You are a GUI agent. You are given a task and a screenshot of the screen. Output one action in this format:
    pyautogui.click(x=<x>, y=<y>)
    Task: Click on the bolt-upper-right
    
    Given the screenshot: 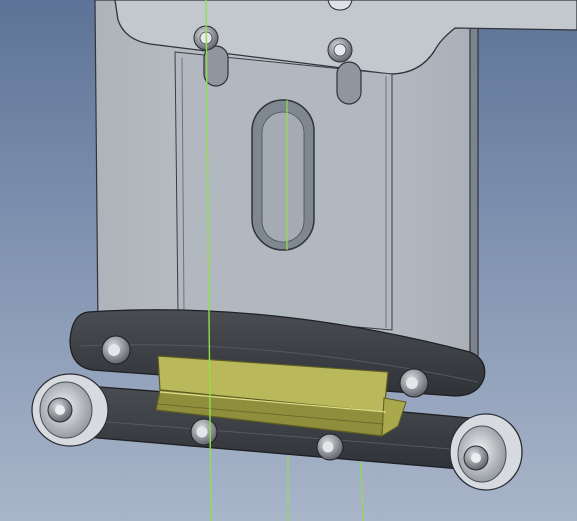 What is the action you would take?
    pyautogui.click(x=414, y=383)
    